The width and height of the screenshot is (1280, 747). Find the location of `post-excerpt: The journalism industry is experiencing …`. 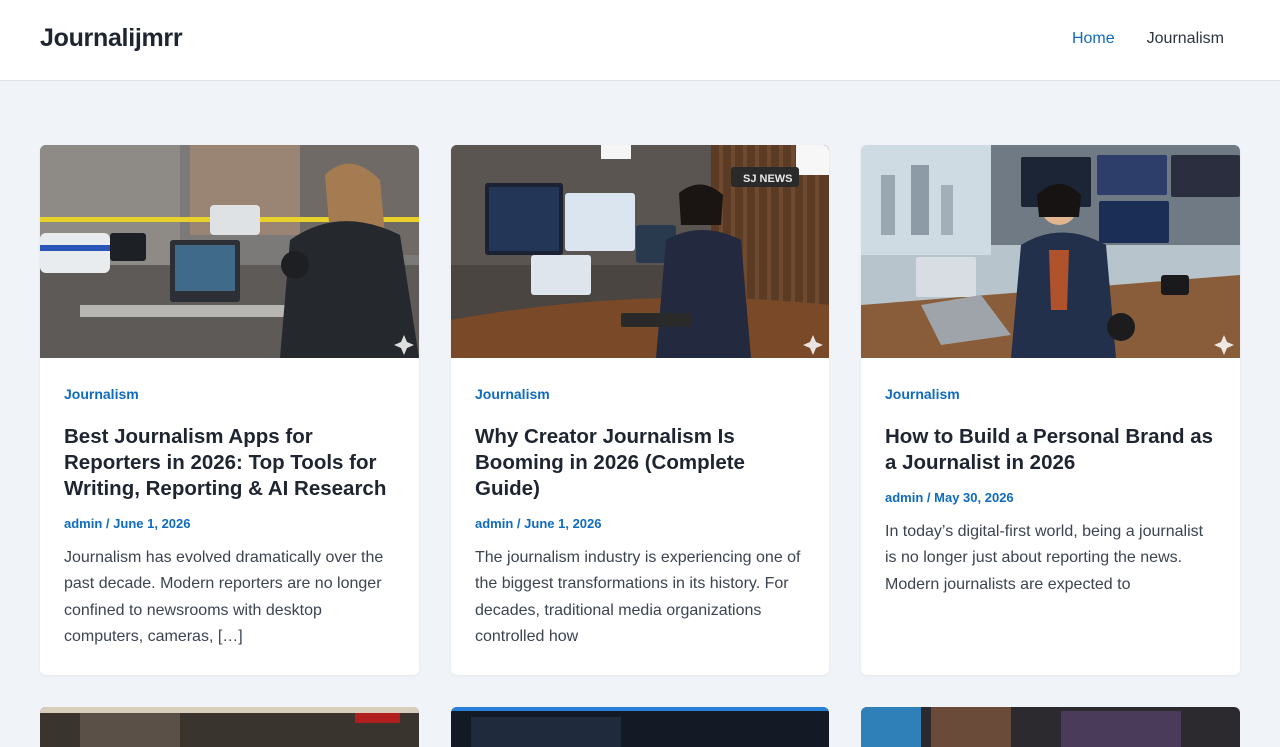

post-excerpt: The journalism industry is experiencing … is located at coordinates (638, 597).